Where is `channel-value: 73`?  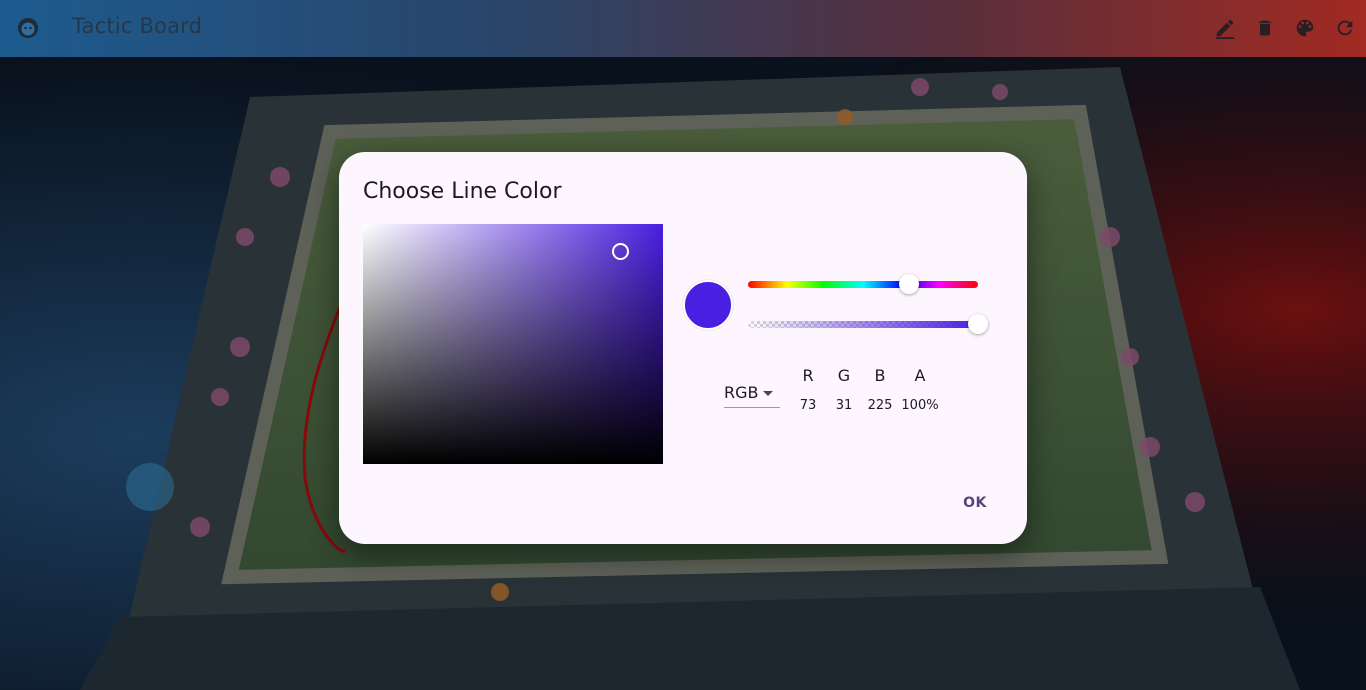
channel-value: 73 is located at coordinates (808, 405).